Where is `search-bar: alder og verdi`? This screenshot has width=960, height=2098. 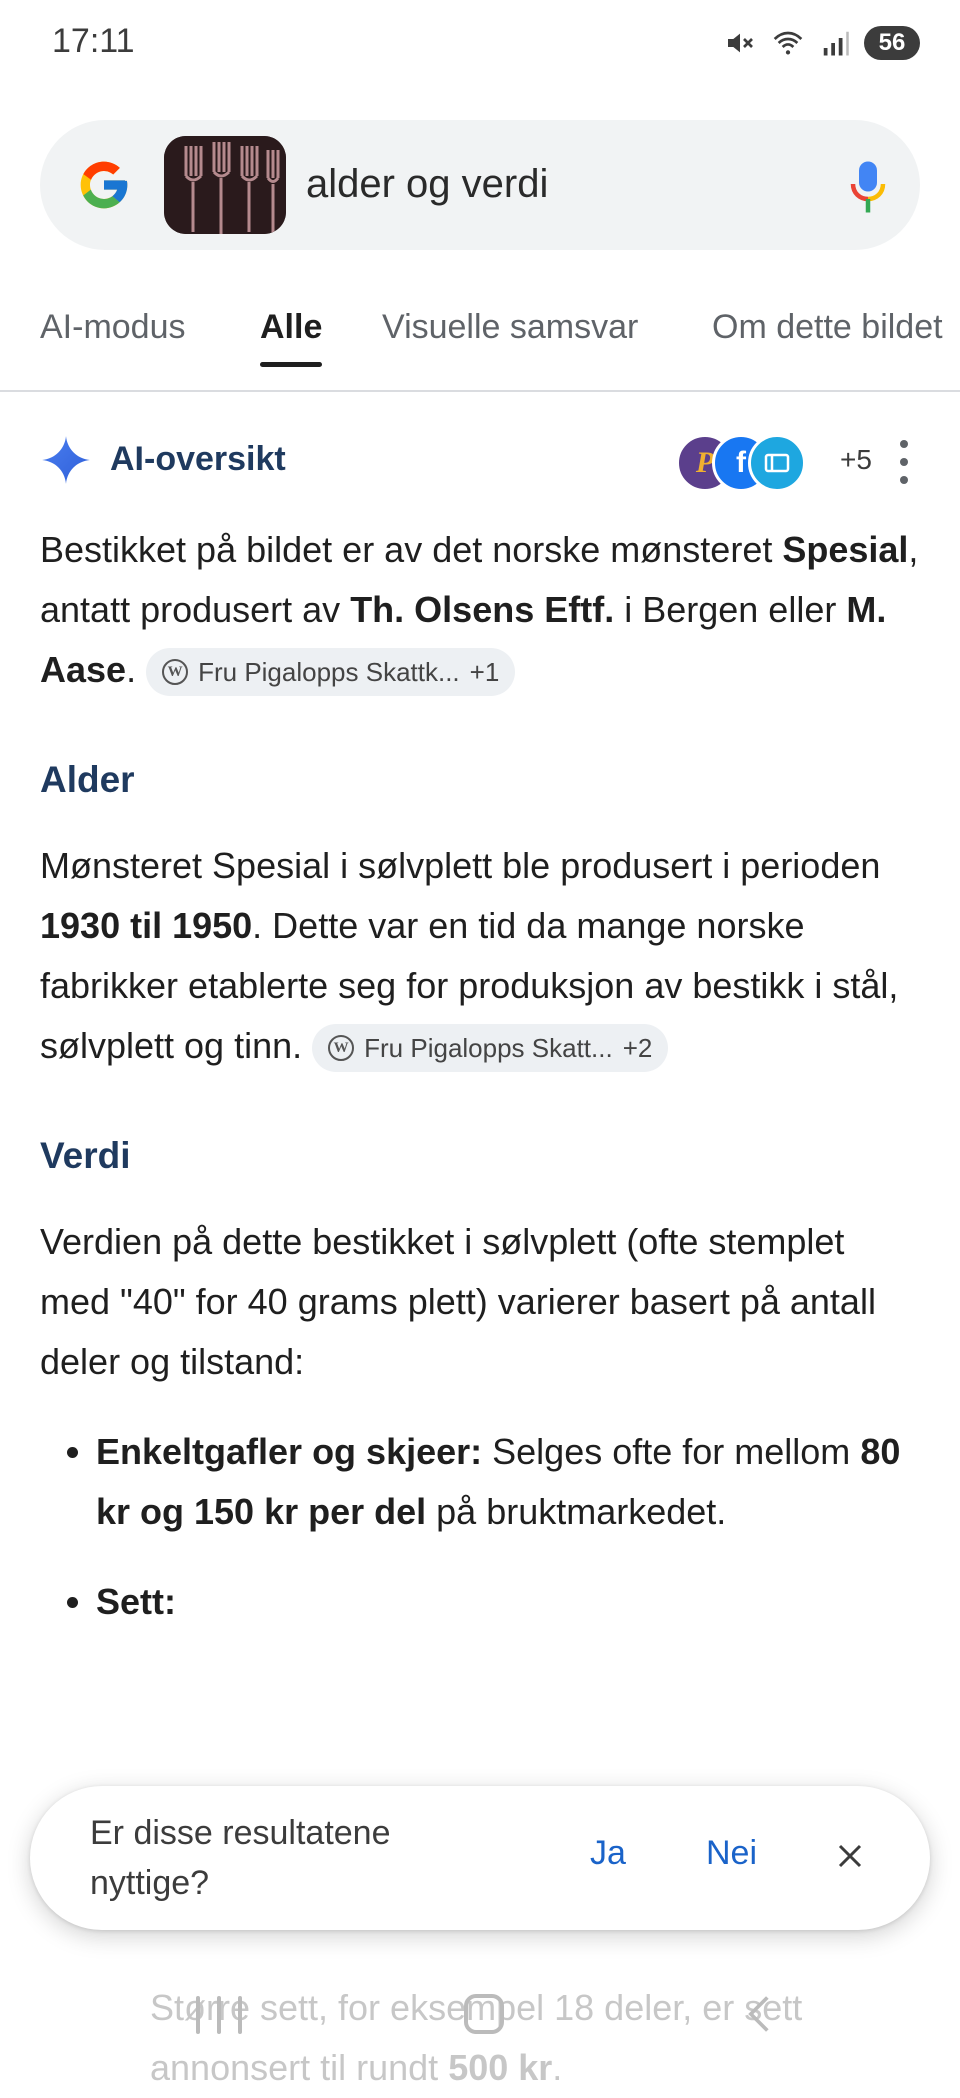
search-bar: alder og verdi is located at coordinates (480, 185).